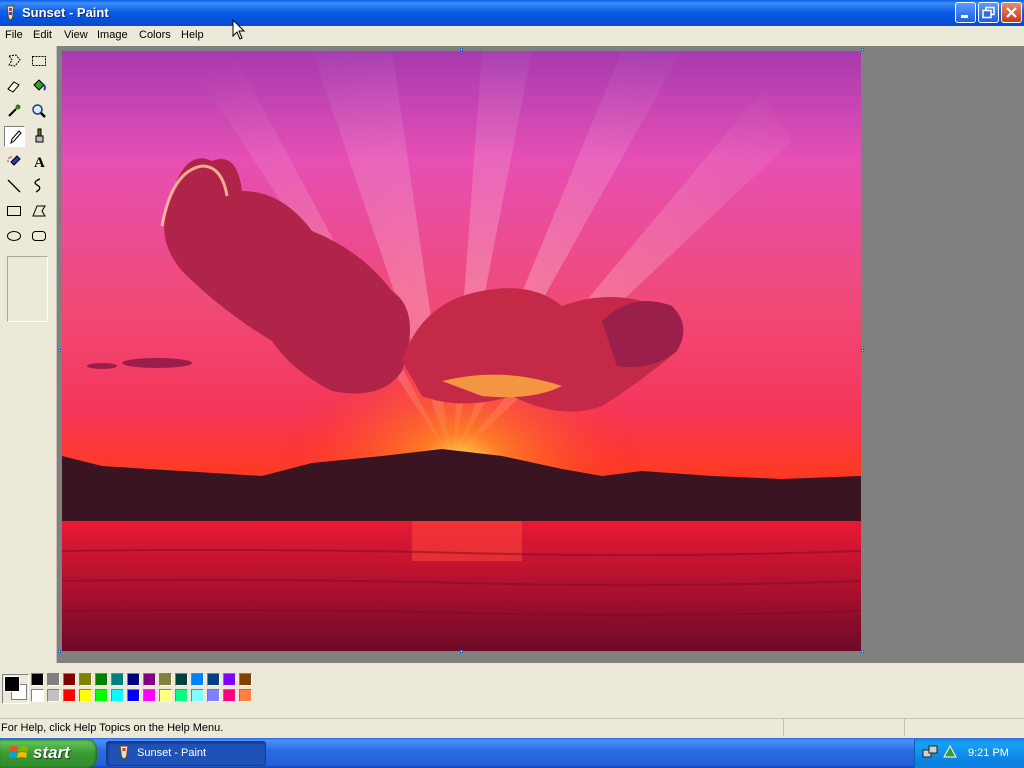  What do you see at coordinates (843, 727) in the screenshot?
I see `status-pane-coordinates` at bounding box center [843, 727].